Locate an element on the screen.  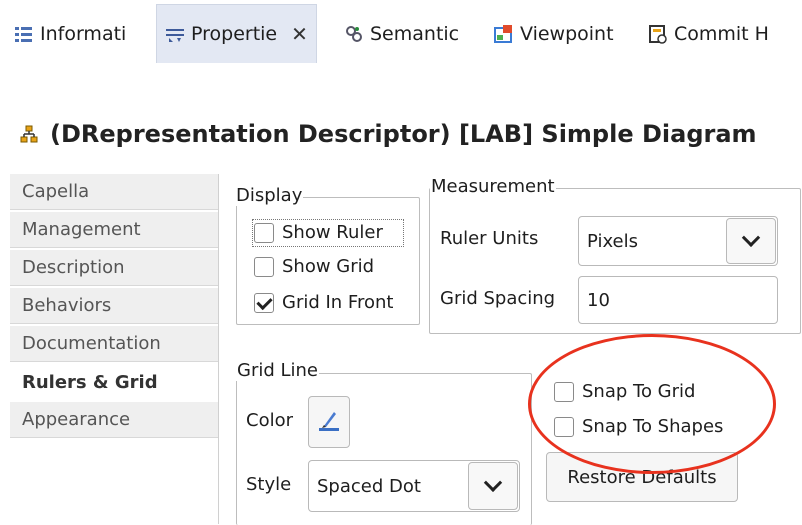
show-grid-checkbox: Show Grid is located at coordinates (314, 266).